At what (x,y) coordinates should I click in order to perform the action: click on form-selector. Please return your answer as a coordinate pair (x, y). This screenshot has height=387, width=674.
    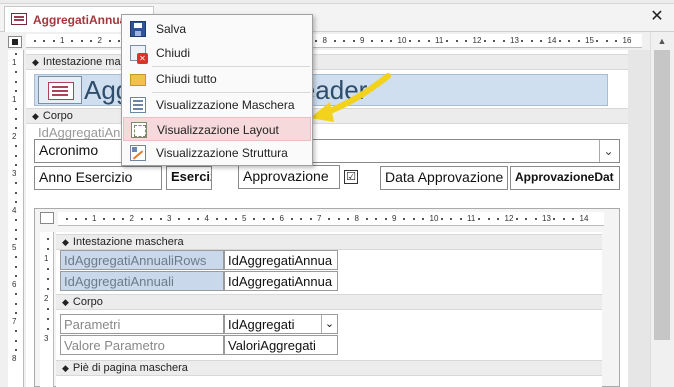
    Looking at the image, I should click on (15, 42).